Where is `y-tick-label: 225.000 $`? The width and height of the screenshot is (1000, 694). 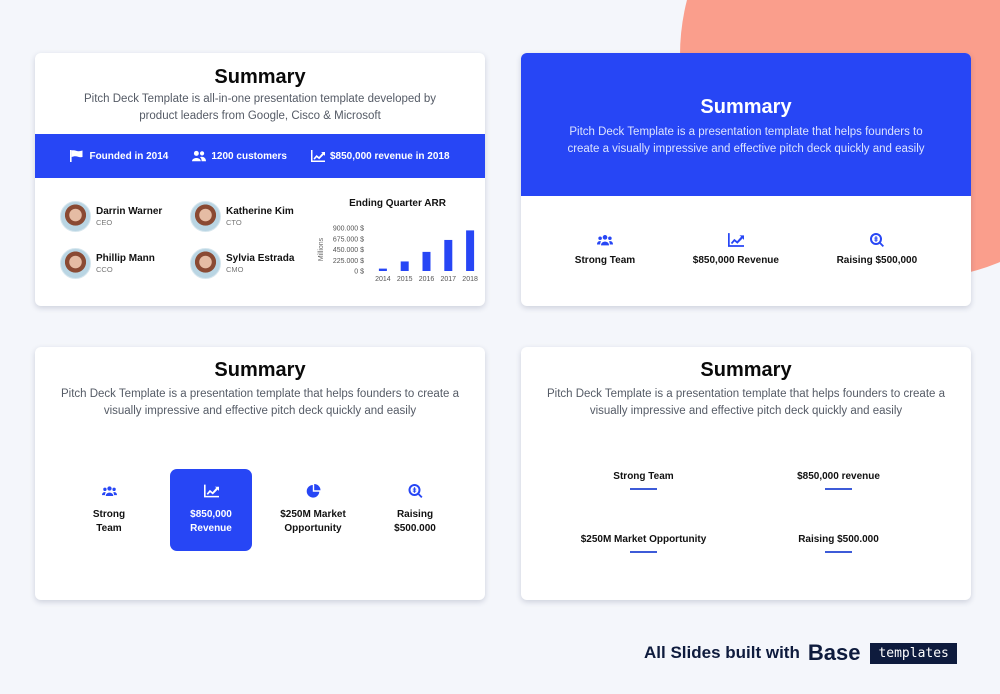
y-tick-label: 225.000 $ is located at coordinates (348, 261).